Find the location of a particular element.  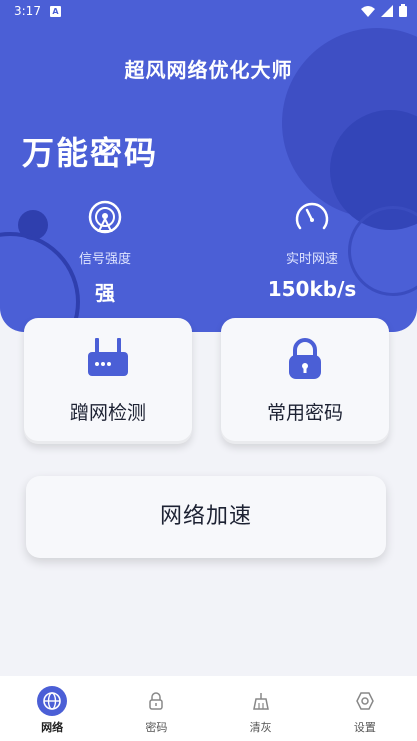

status-icons is located at coordinates (384, 10).